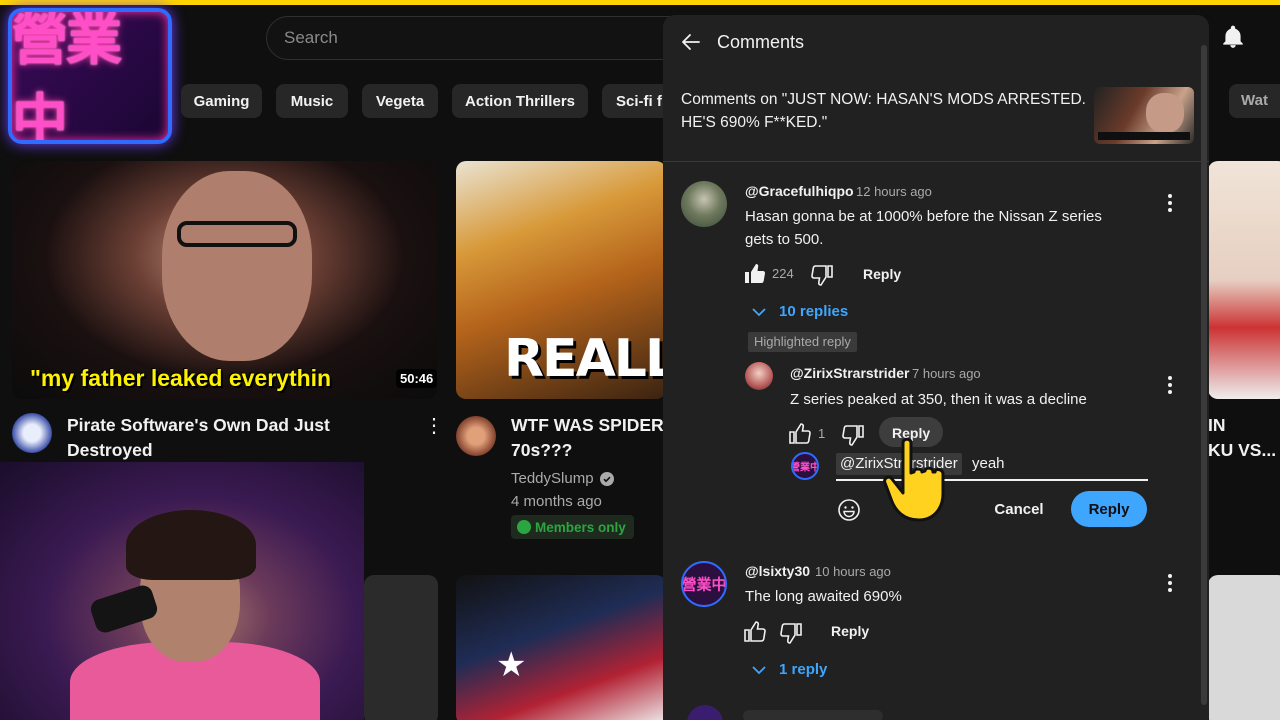 The height and width of the screenshot is (720, 1280). Describe the element at coordinates (561, 647) in the screenshot. I see `video-thumbnail-5: ★` at that location.